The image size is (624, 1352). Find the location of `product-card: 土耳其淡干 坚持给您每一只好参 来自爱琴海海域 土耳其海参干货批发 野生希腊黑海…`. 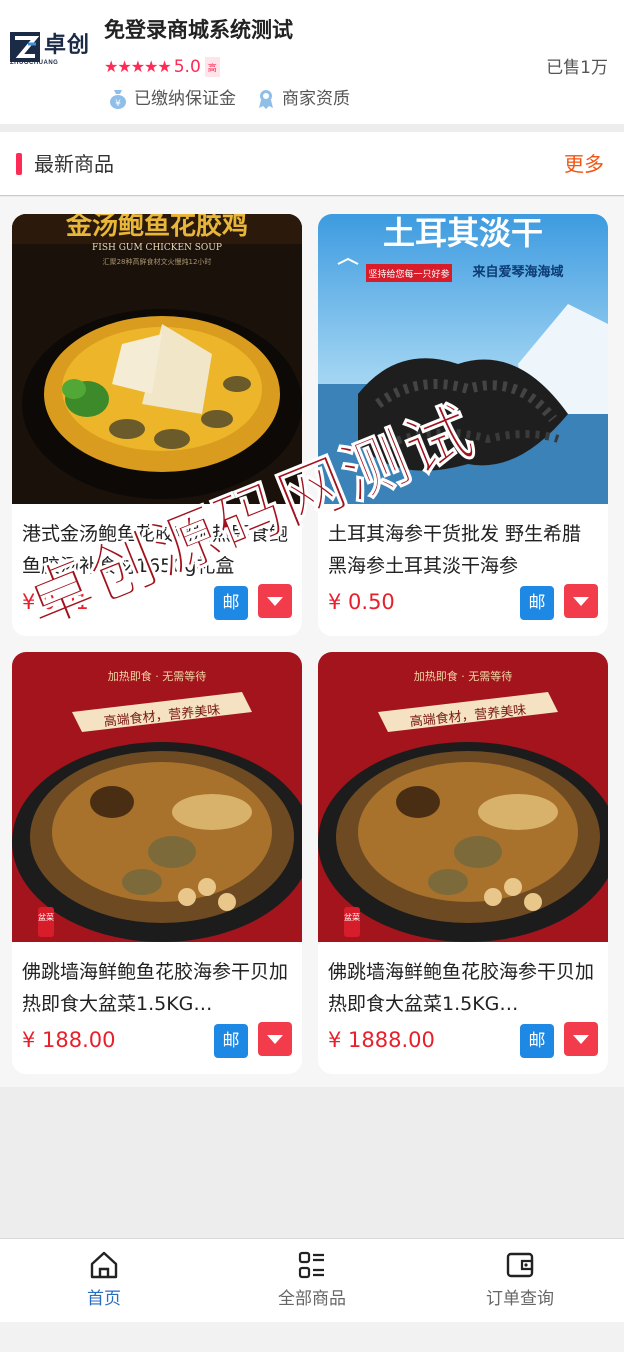

product-card: 土耳其淡干 坚持给您每一只好参 来自爱琴海海域 土耳其海参干货批发 野生希腊黑海… is located at coordinates (463, 425).